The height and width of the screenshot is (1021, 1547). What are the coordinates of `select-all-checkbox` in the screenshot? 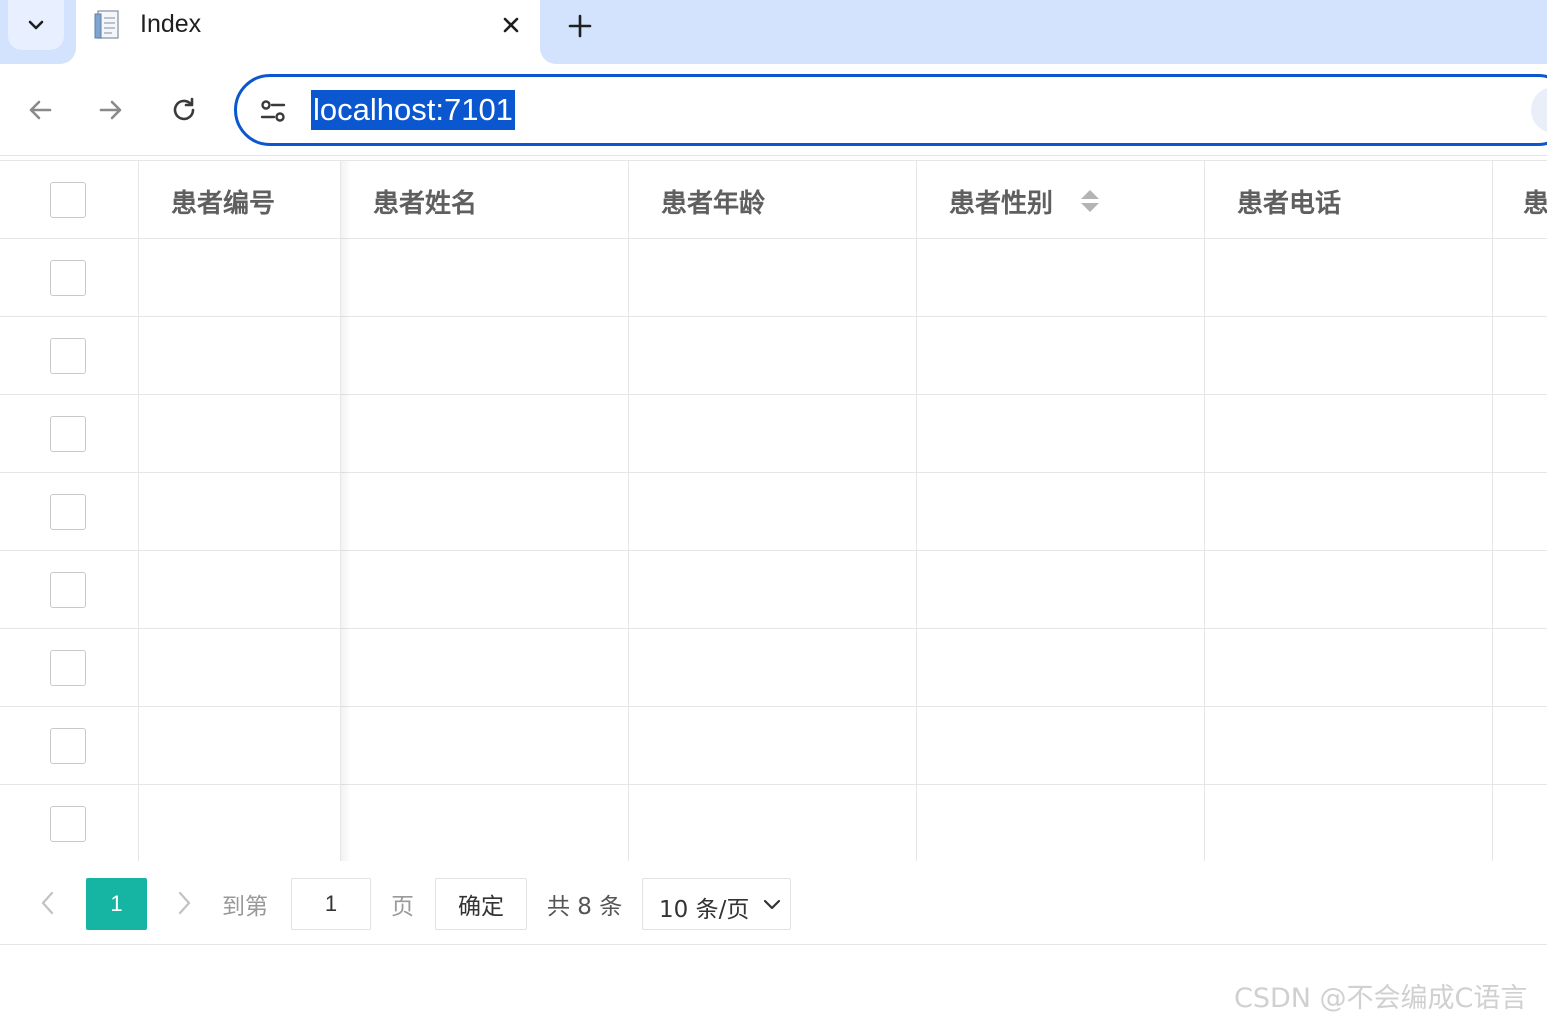 It's located at (68, 200).